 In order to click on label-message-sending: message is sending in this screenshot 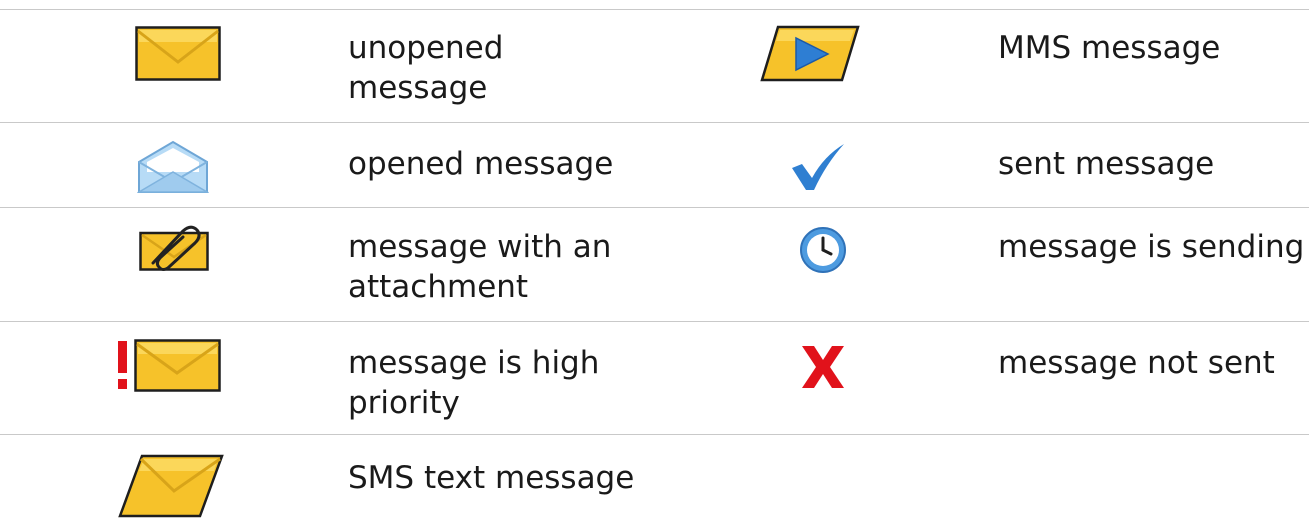, I will do `click(1151, 247)`.